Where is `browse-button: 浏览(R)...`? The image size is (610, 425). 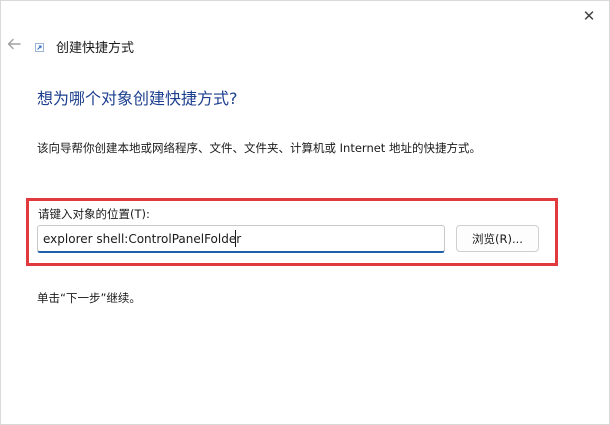 browse-button: 浏览(R)... is located at coordinates (497, 238).